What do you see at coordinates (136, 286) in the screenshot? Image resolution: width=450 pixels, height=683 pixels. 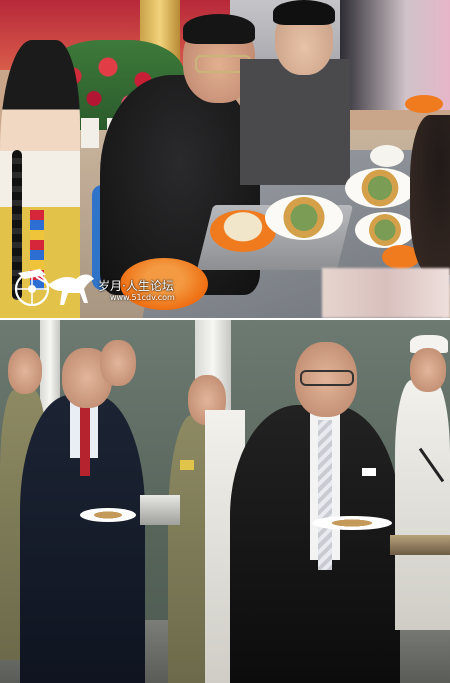 I see `watermark-site-name: 岁月·人生论坛` at bounding box center [136, 286].